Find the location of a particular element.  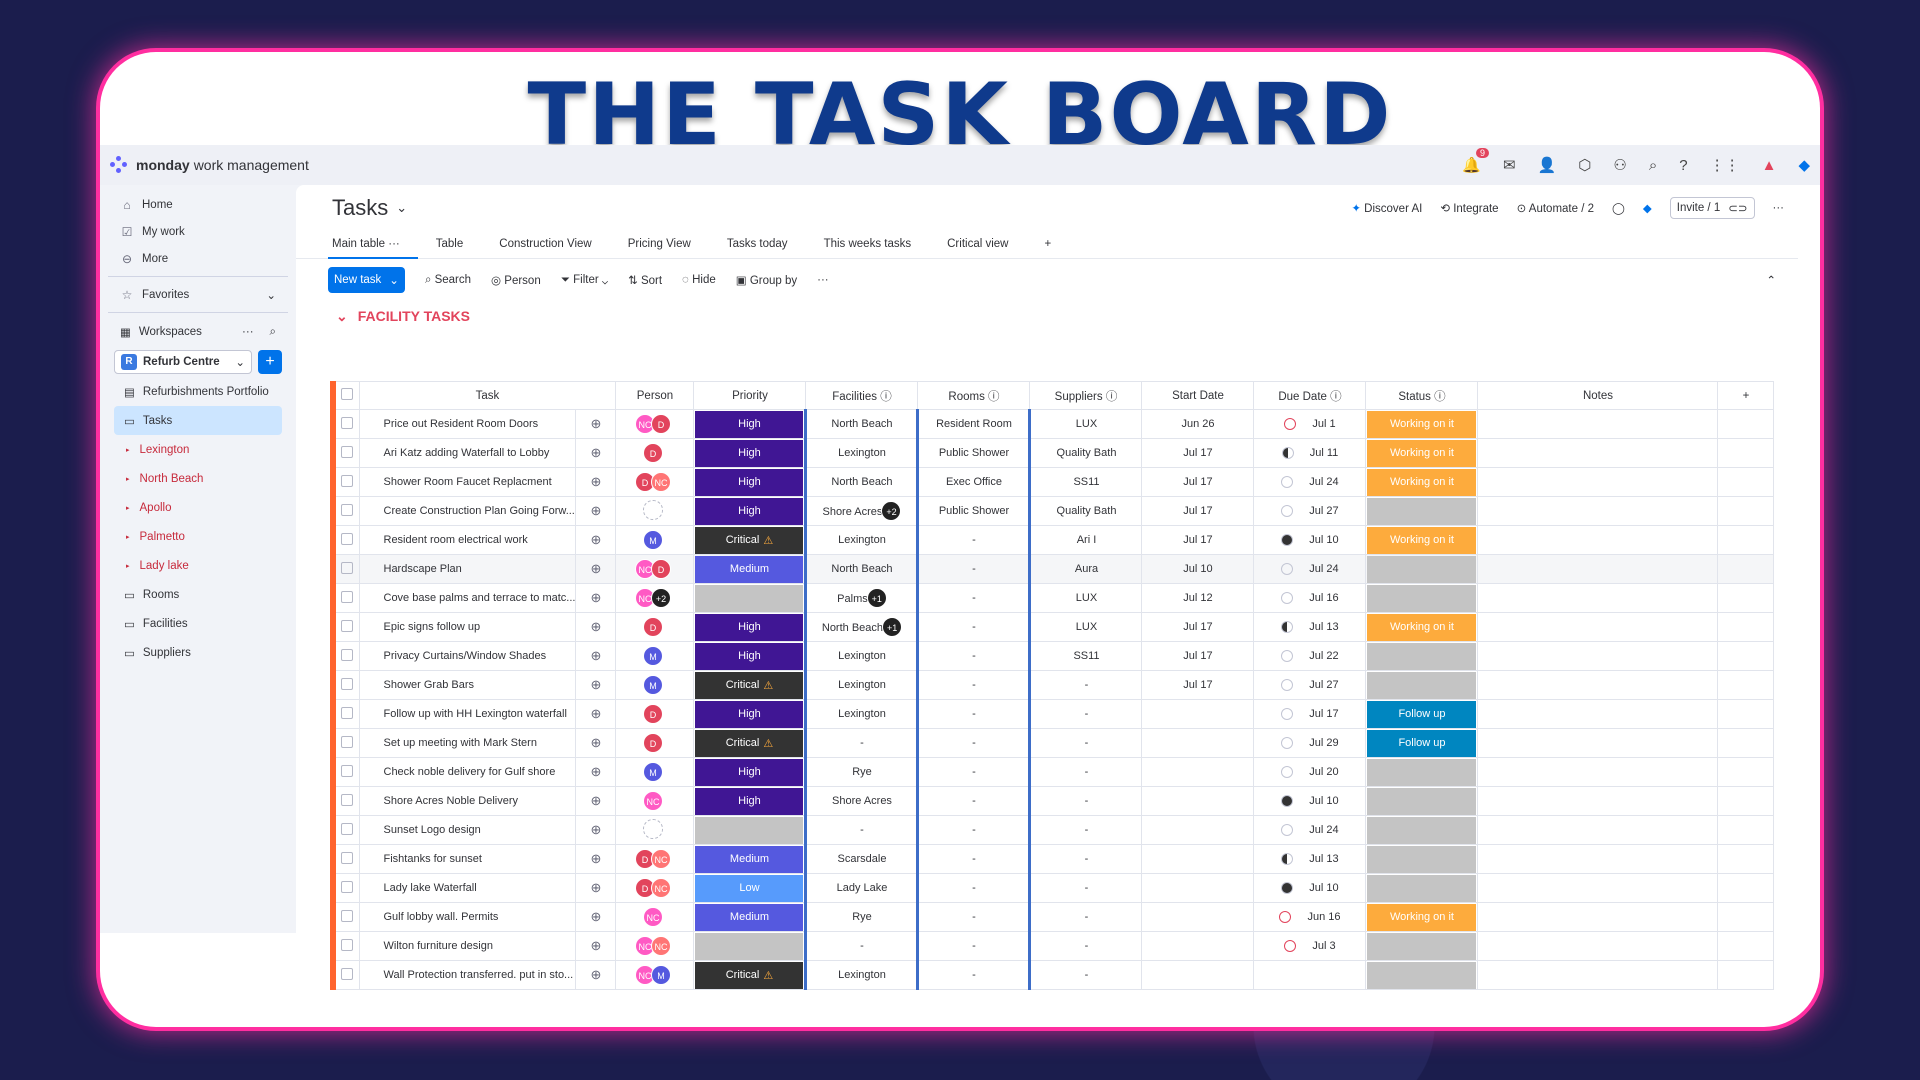

collapse-icon: ⌃ is located at coordinates (1771, 280).